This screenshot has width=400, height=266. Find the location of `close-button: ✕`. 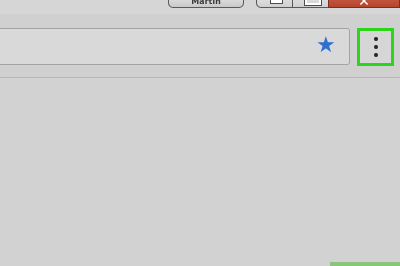

close-button: ✕ is located at coordinates (364, 4).